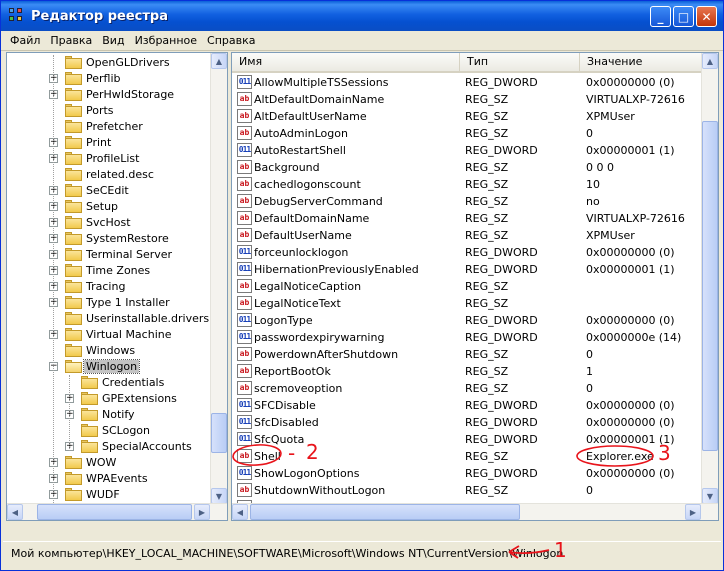  What do you see at coordinates (520, 62) in the screenshot?
I see `column-type: Тип` at bounding box center [520, 62].